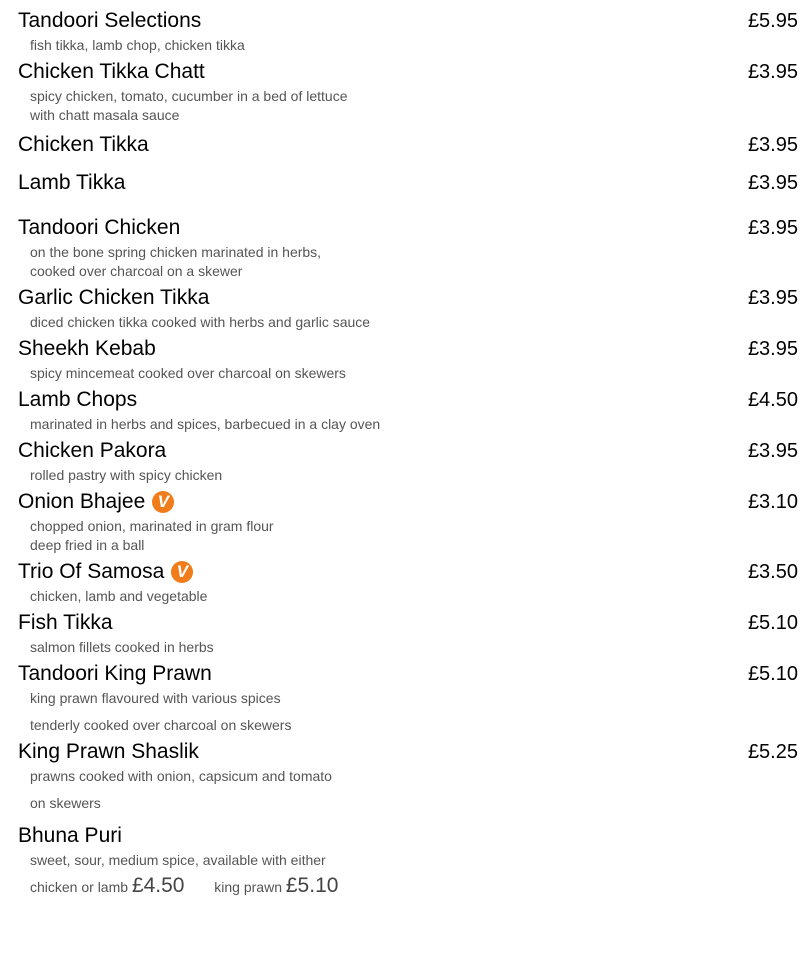 This screenshot has width=800, height=959. Describe the element at coordinates (161, 725) in the screenshot. I see `item-description-line2: tenderly cooked over charcoal on skewers` at that location.